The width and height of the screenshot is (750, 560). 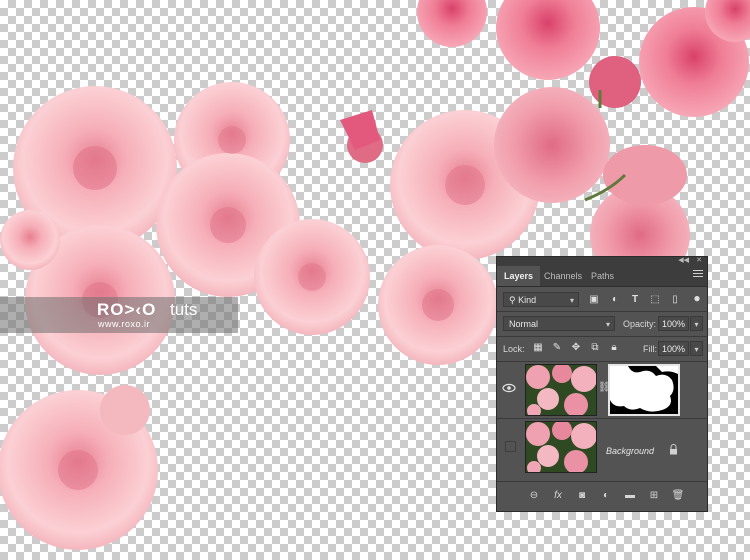 What do you see at coordinates (673, 348) in the screenshot?
I see `fill-input: 100%` at bounding box center [673, 348].